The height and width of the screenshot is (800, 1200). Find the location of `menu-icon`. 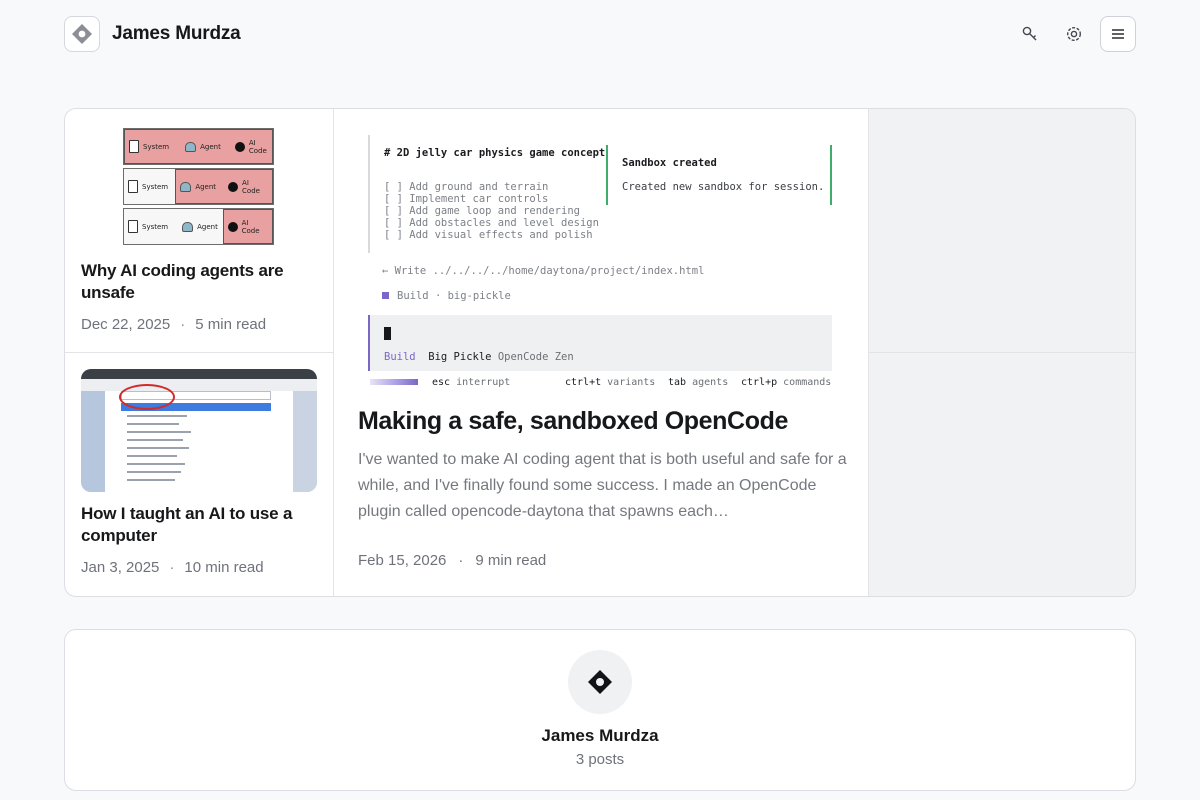

menu-icon is located at coordinates (1118, 34).